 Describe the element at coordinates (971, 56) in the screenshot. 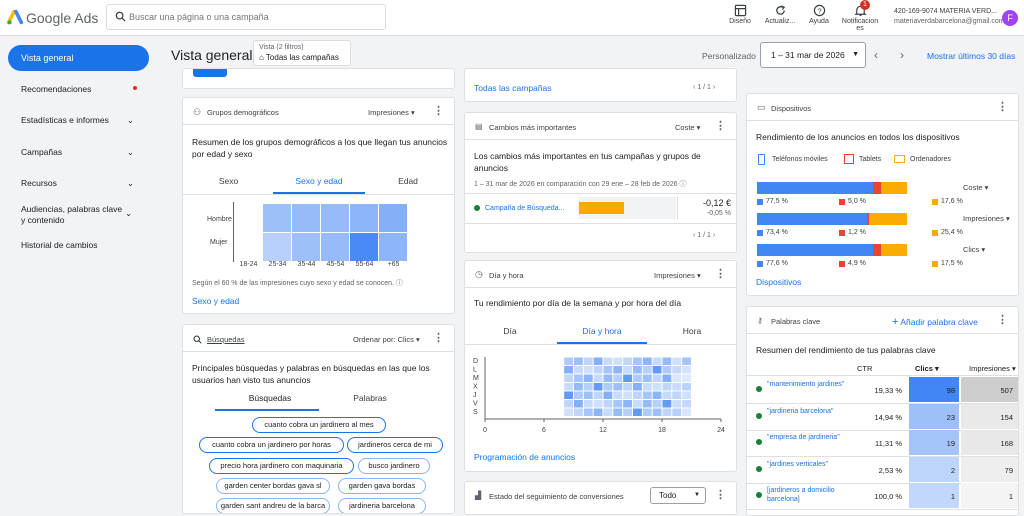

I see `show-last-30-days-link: Mostrar últimos 30 días` at that location.